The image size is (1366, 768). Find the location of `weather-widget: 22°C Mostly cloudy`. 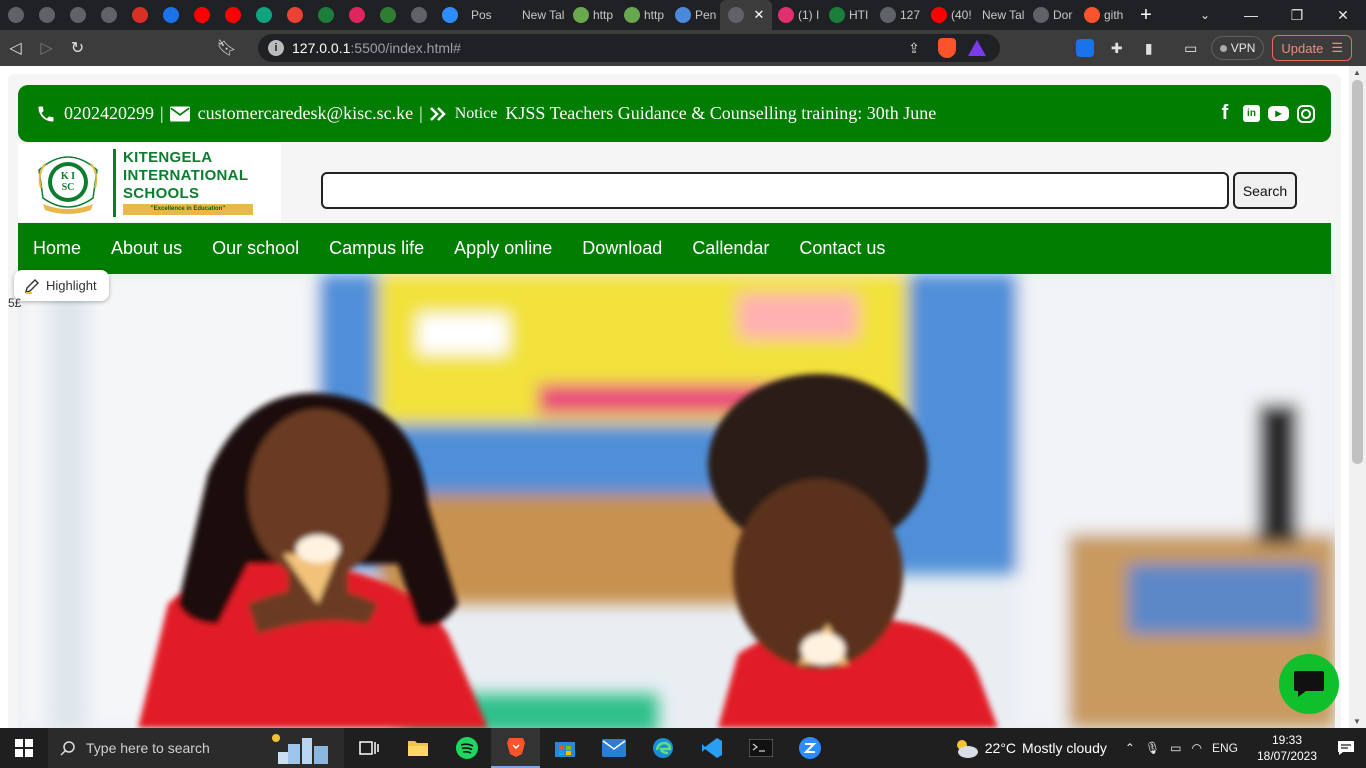

weather-widget: 22°C Mostly cloudy is located at coordinates (1030, 748).